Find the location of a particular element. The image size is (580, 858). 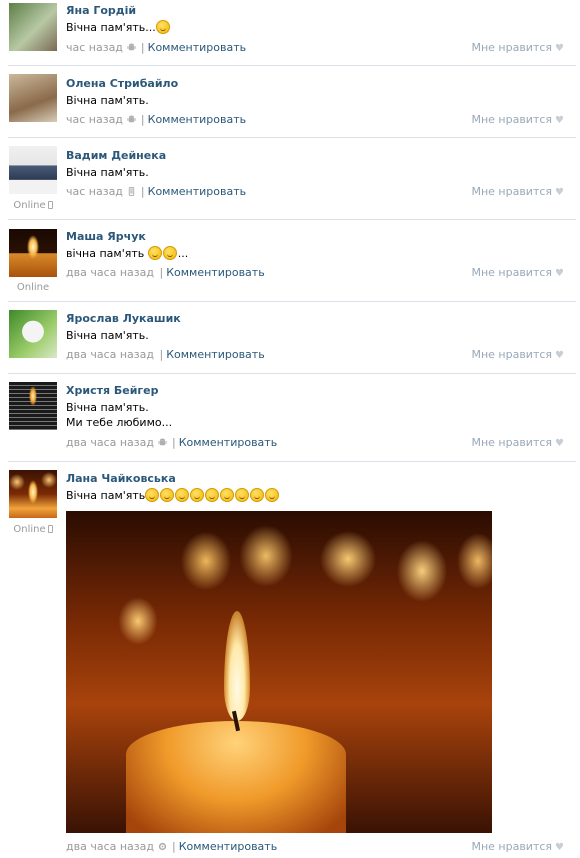

candle-body is located at coordinates (236, 777).